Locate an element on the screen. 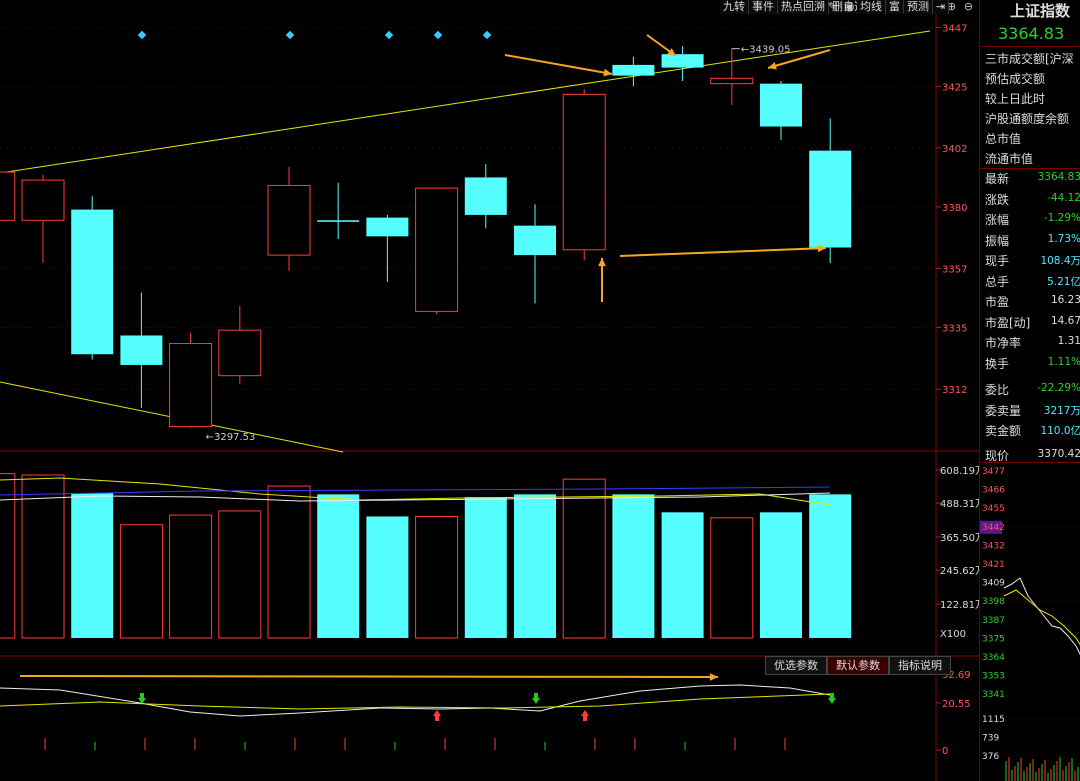  indicator-param-tabs: 优选参数 默认参数 指标说明 is located at coordinates (858, 665).